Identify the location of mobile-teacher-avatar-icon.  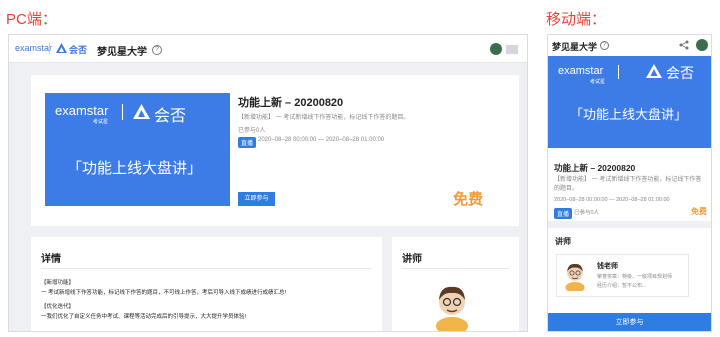
(575, 277).